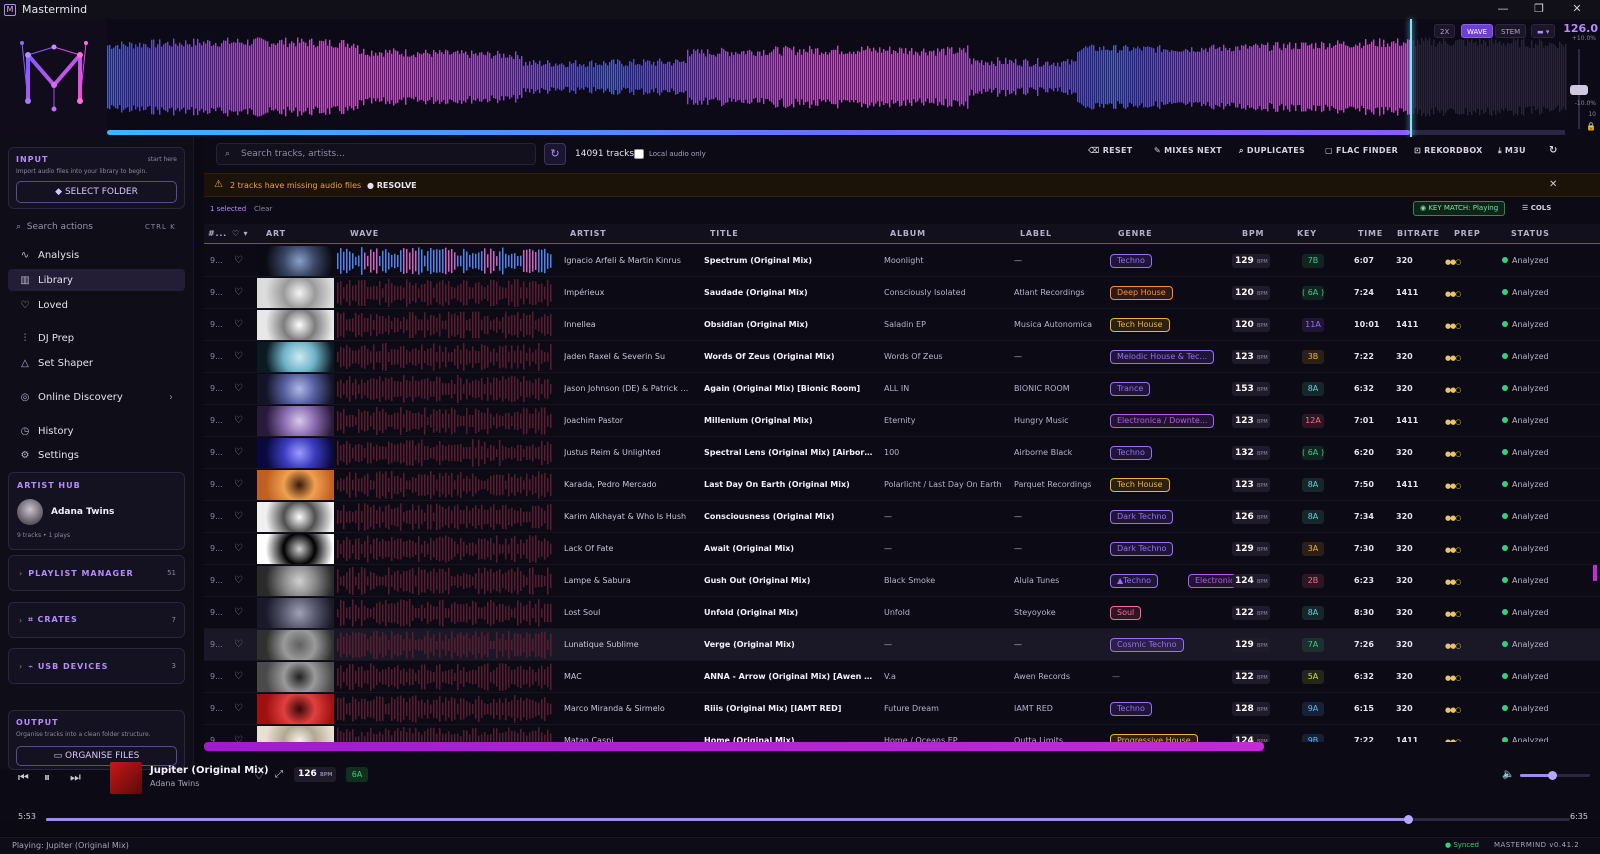 The width and height of the screenshot is (1600, 854). I want to click on mixes-next-button: ✎ MIXES NEXT, so click(1188, 150).